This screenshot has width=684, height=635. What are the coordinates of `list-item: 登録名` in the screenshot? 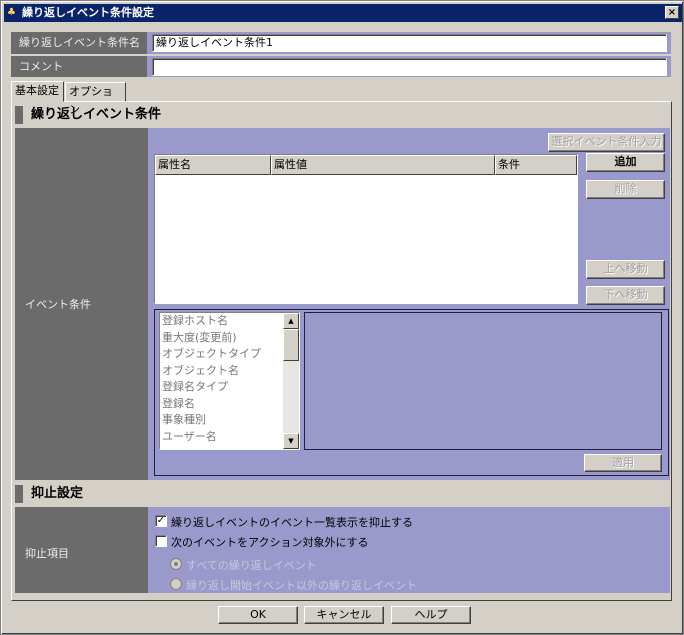 It's located at (178, 404).